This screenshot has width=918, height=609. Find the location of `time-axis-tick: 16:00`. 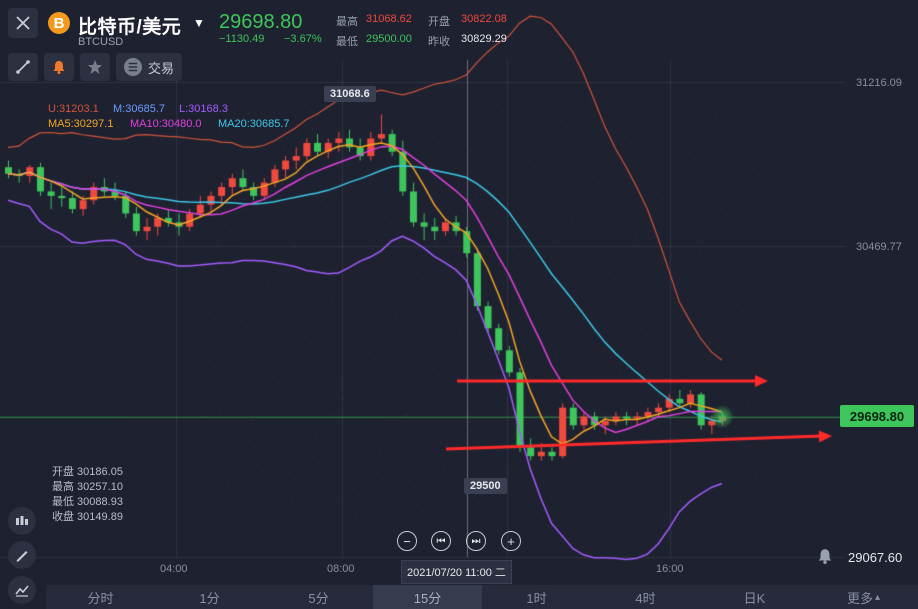

time-axis-tick: 16:00 is located at coordinates (670, 569).